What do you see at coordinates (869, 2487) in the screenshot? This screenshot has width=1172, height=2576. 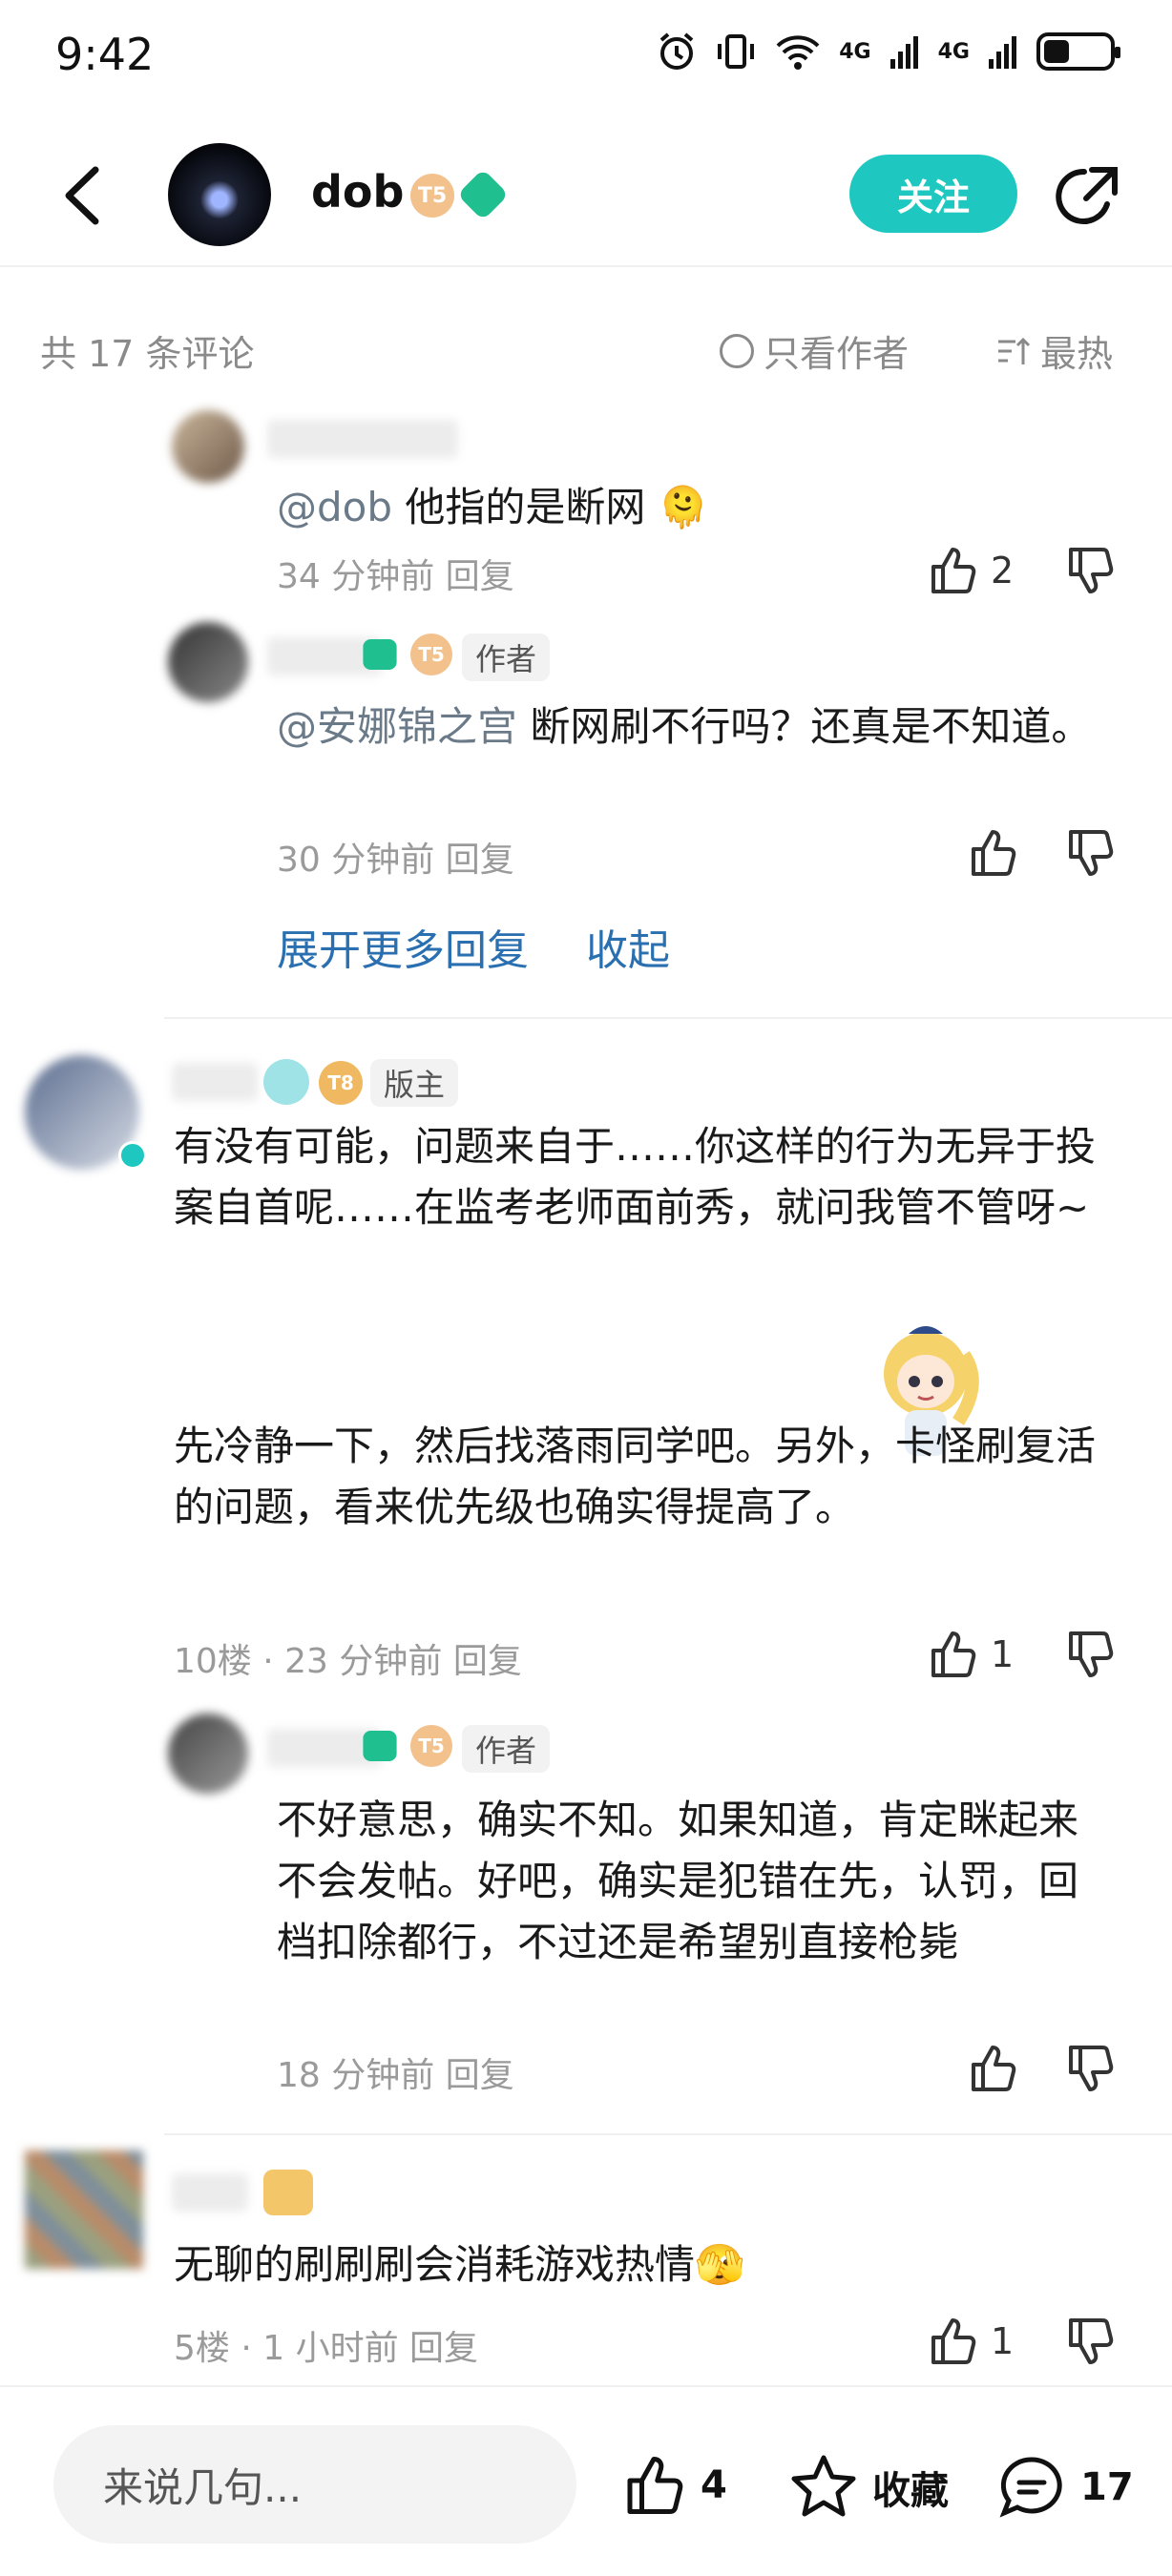 I see `favorite-button: 收藏` at bounding box center [869, 2487].